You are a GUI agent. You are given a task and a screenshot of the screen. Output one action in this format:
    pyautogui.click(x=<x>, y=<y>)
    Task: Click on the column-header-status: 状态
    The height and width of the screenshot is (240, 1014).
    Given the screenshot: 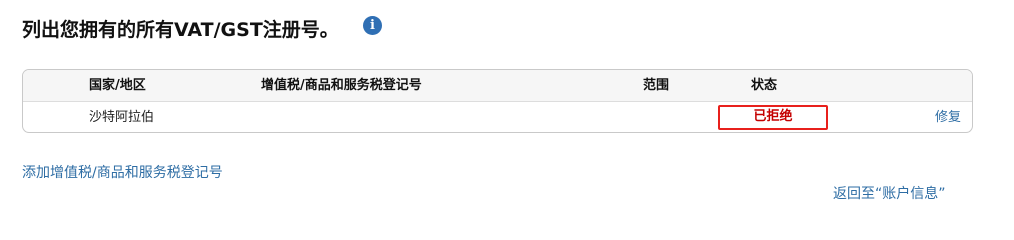 What is the action you would take?
    pyautogui.click(x=764, y=85)
    